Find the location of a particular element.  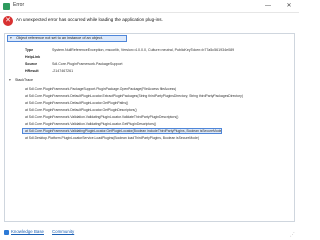

property-key: HResult is located at coordinates (32, 71).